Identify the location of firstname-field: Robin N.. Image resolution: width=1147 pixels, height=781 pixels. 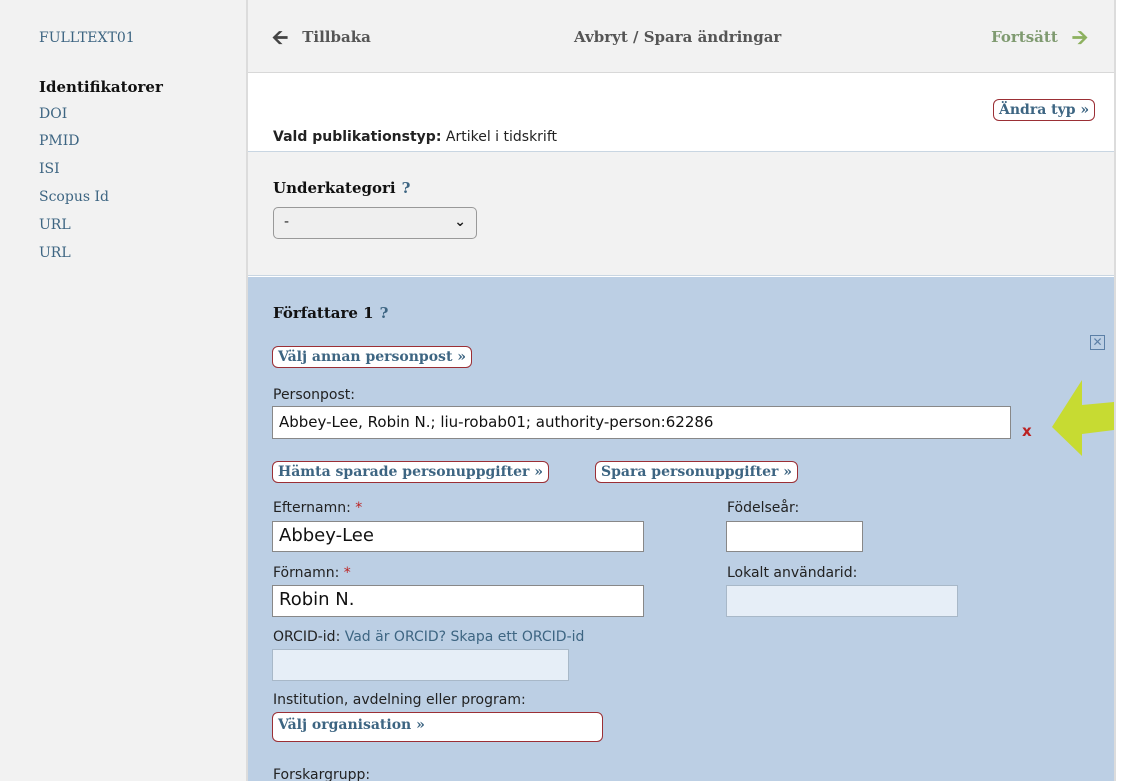
(458, 601).